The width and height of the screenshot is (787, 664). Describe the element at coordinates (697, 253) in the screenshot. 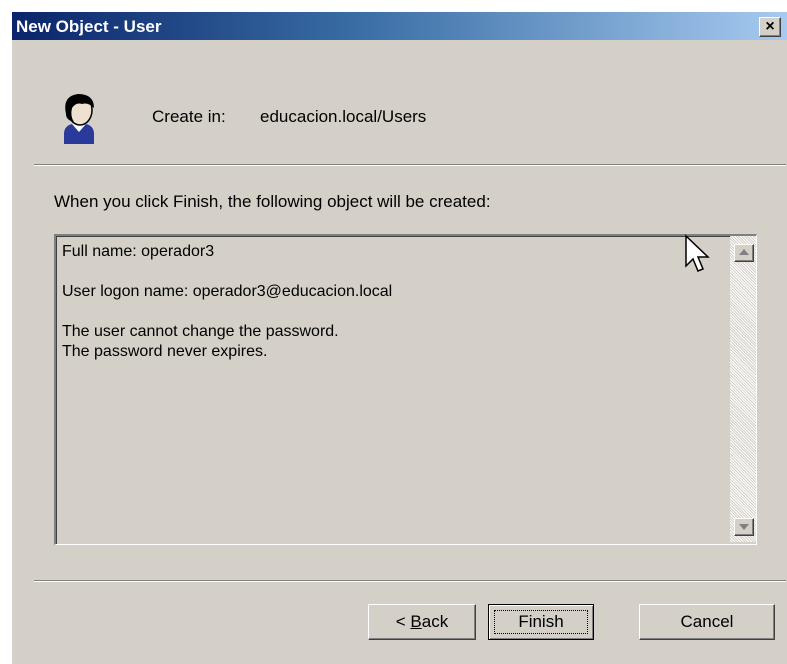

I see `mouse-cursor-icon` at that location.